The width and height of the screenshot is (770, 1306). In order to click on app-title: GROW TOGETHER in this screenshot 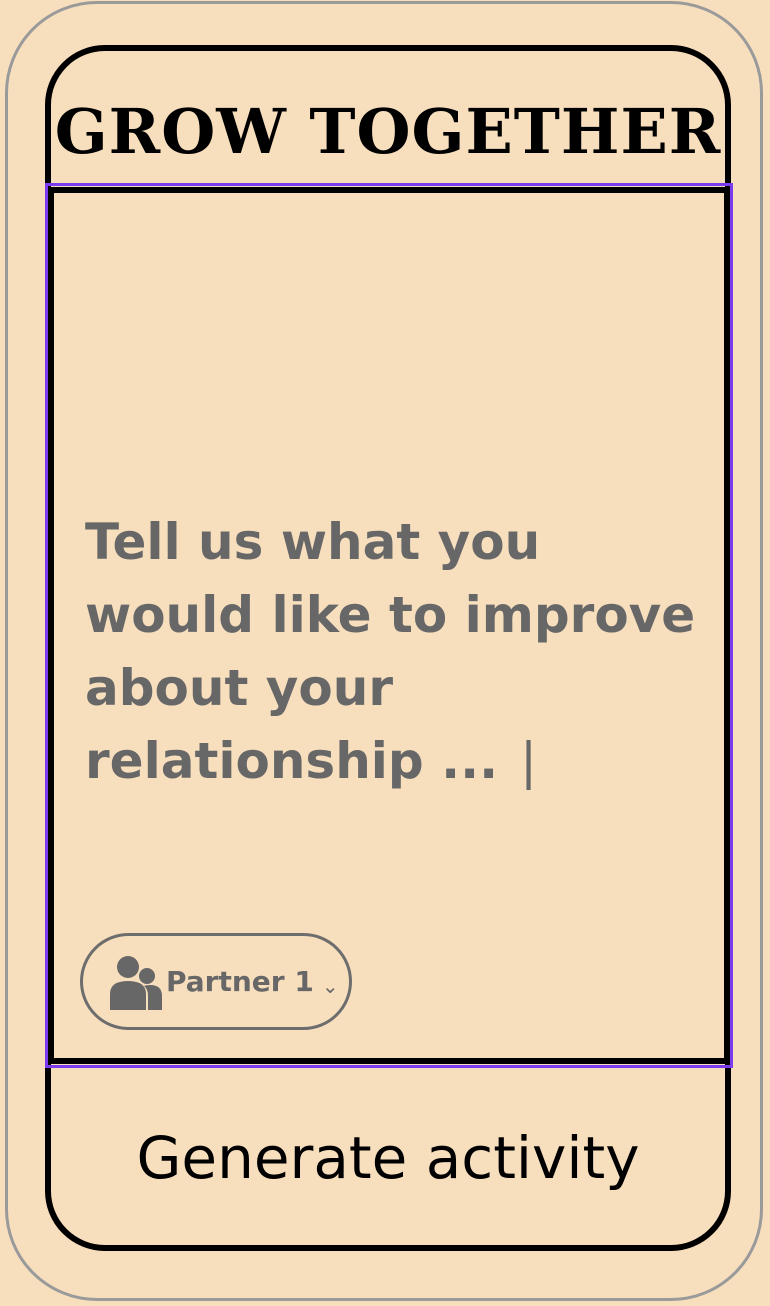, I will do `click(388, 131)`.